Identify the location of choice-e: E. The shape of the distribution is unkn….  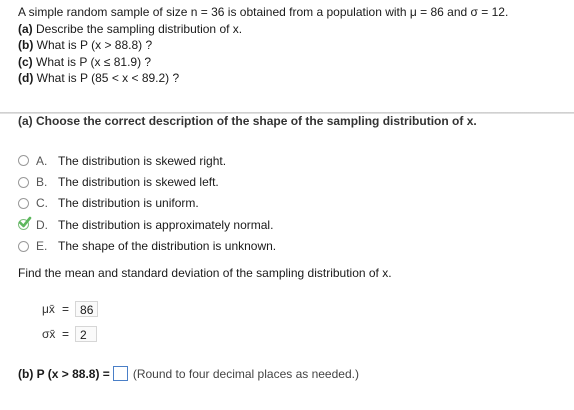
(147, 246).